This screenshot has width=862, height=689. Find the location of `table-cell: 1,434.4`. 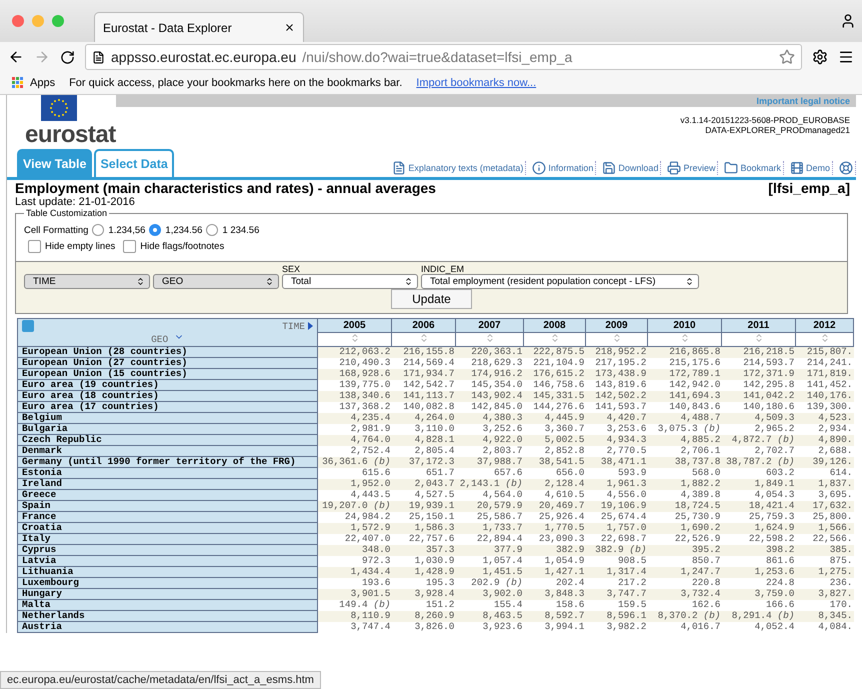

table-cell: 1,434.4 is located at coordinates (355, 572).